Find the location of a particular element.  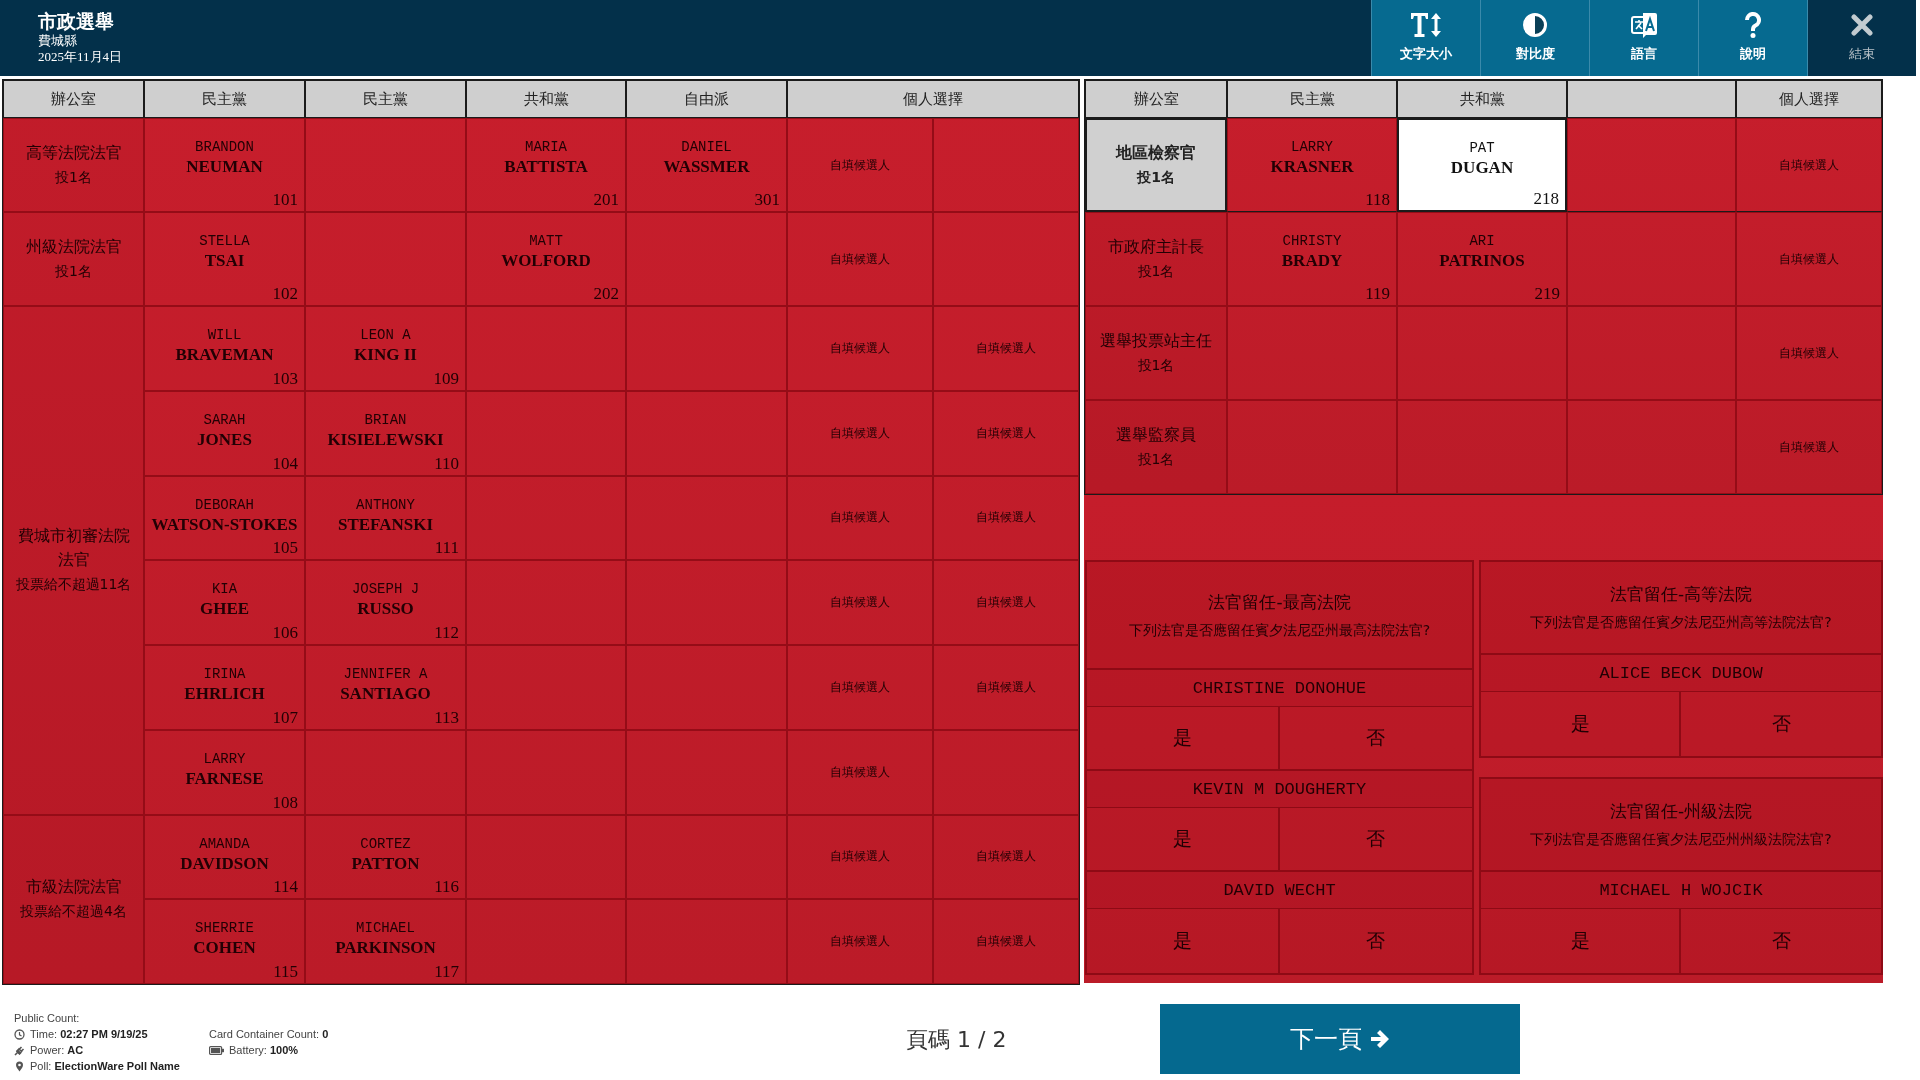

candidate-option: MARIA BATTISTA 201 is located at coordinates (546, 165).